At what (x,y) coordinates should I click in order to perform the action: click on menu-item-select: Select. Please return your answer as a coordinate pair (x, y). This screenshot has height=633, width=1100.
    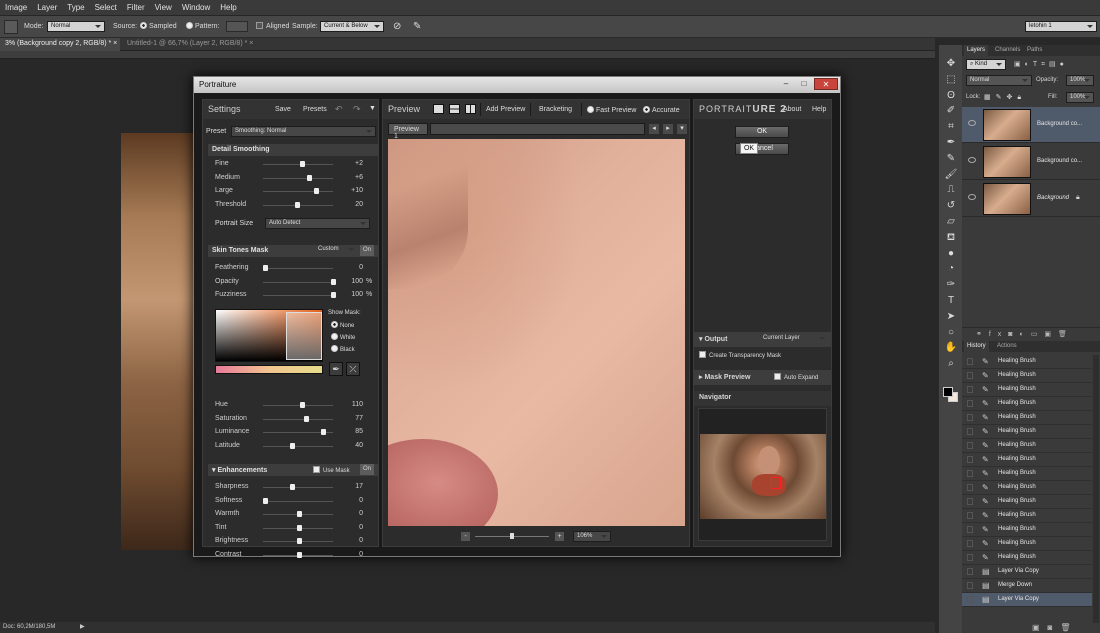
    Looking at the image, I should click on (106, 6).